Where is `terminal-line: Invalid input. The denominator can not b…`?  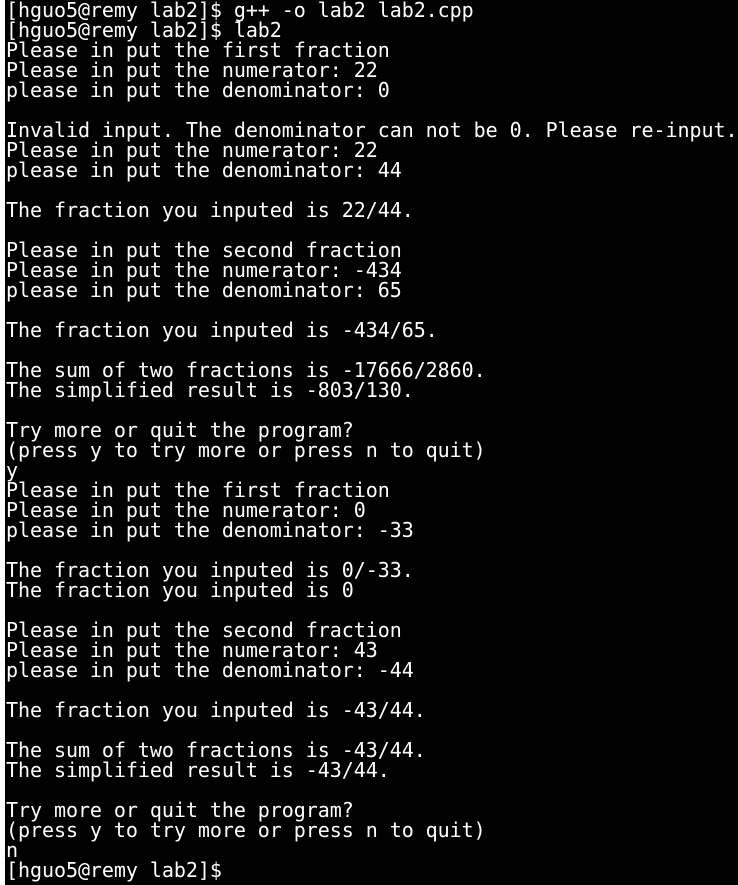 terminal-line: Invalid input. The denominator can not b… is located at coordinates (372, 130).